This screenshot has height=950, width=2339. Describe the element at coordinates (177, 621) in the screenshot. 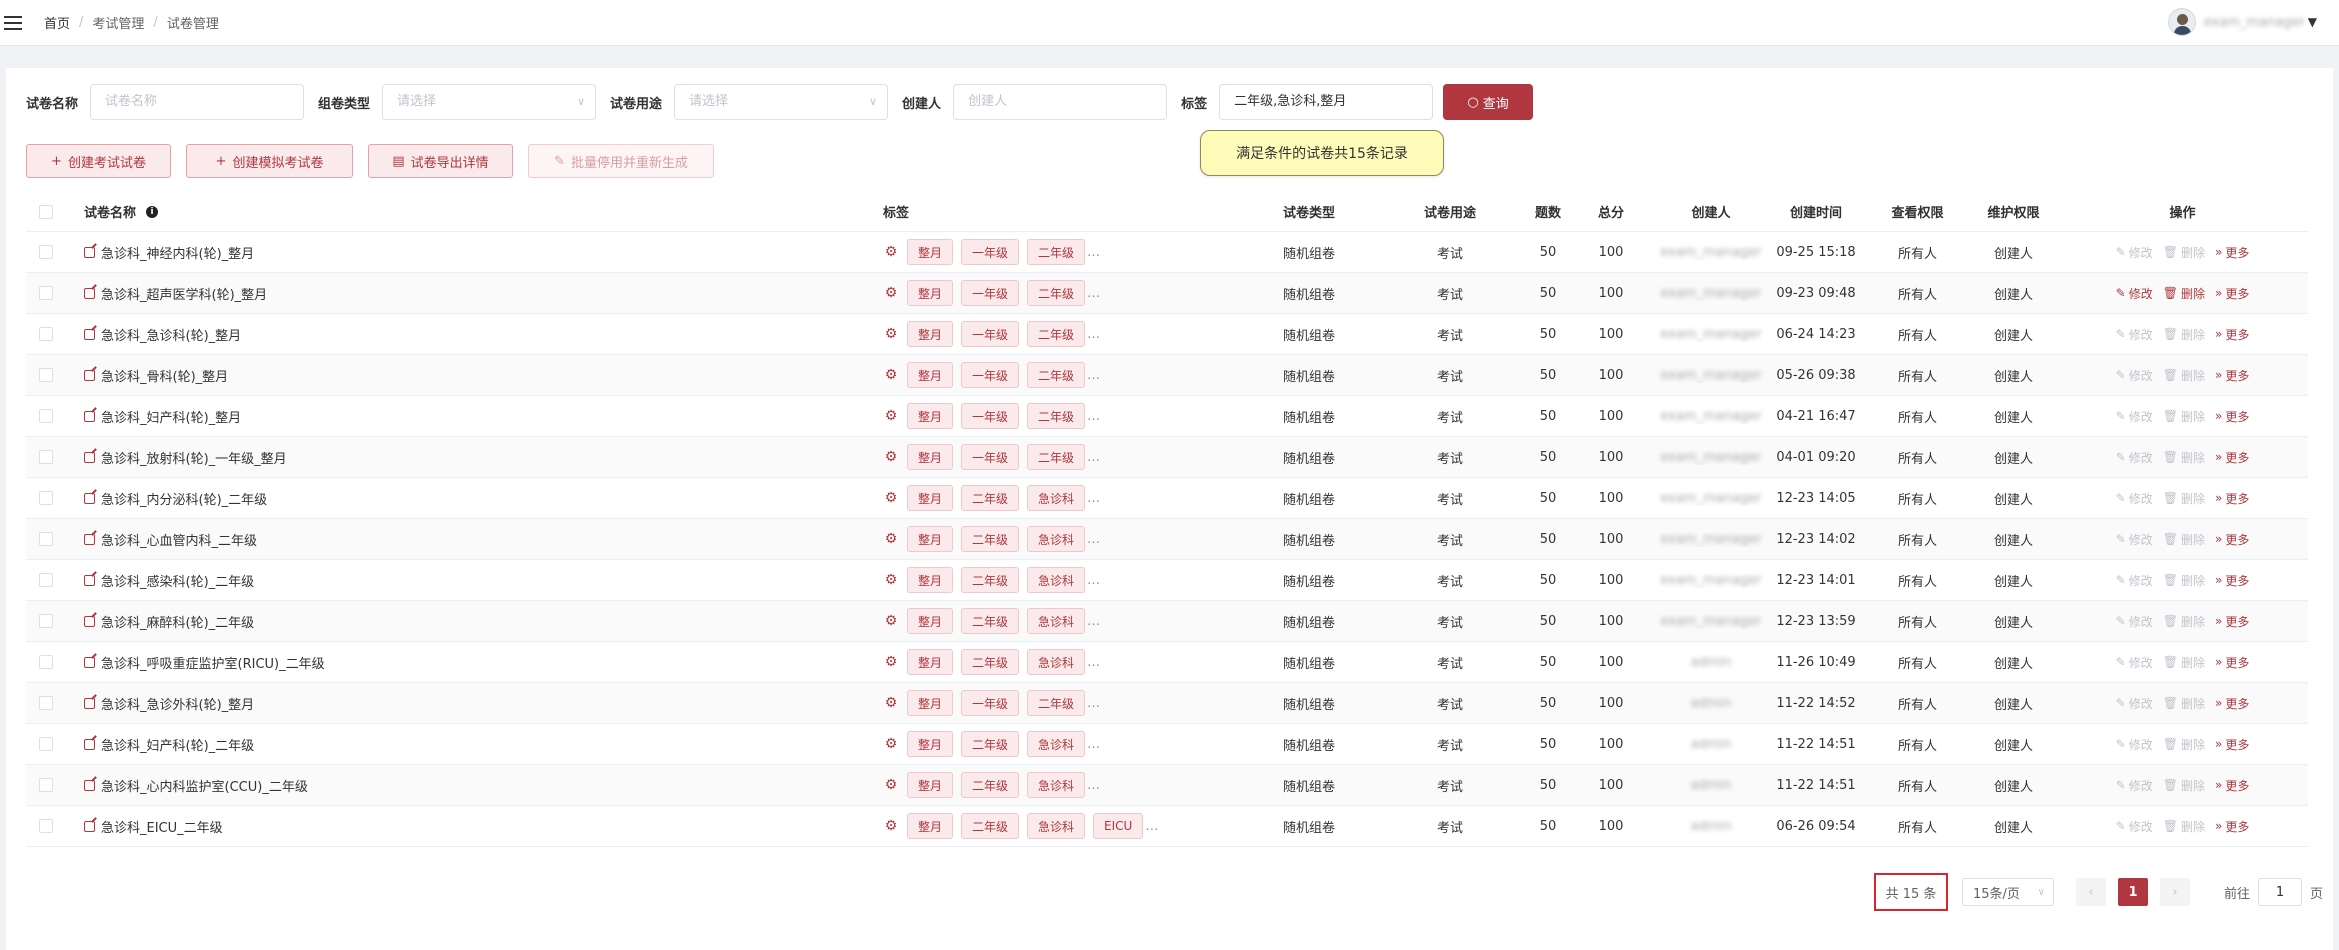

I see `paper-name: 急诊科_麻醉科(轮)_二年级` at that location.